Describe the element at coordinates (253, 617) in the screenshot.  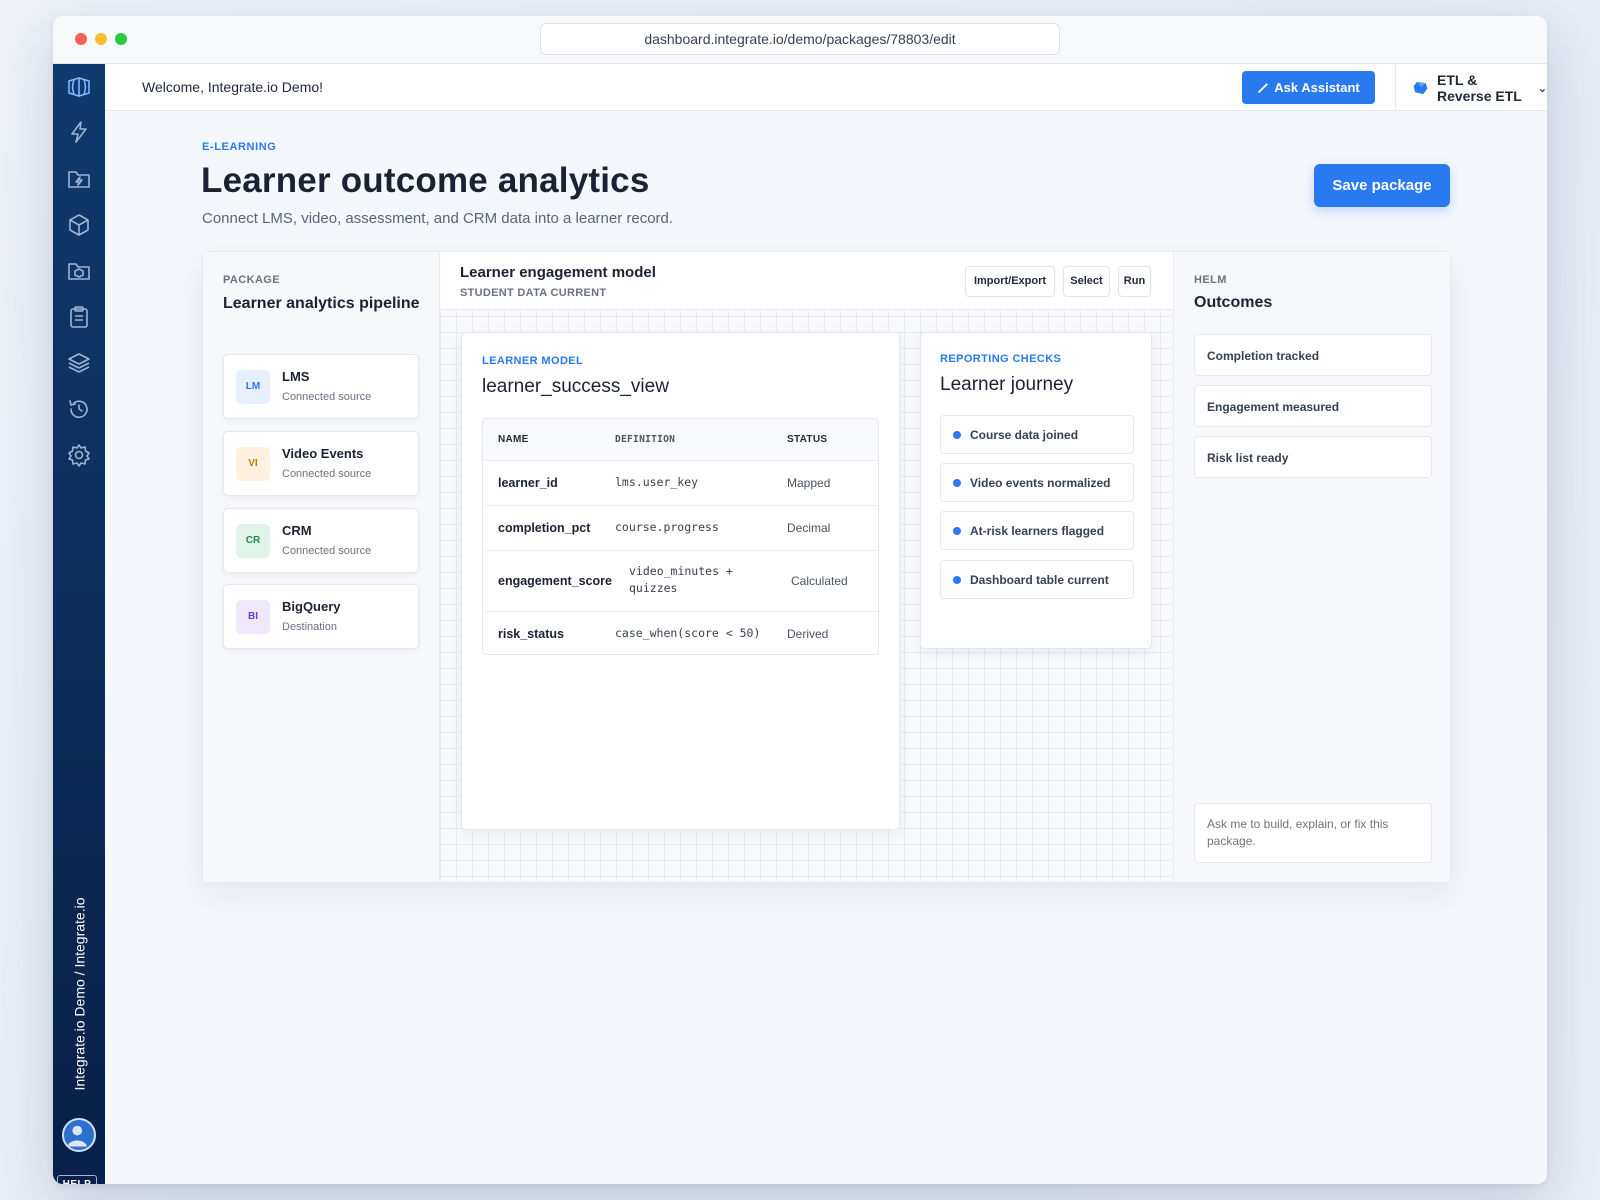
I see `source-badge: BI` at that location.